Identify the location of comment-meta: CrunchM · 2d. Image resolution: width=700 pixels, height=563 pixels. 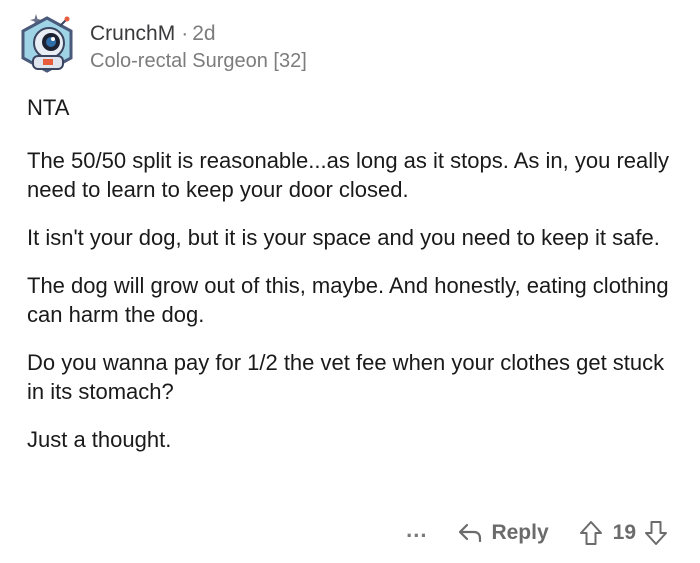
(153, 34).